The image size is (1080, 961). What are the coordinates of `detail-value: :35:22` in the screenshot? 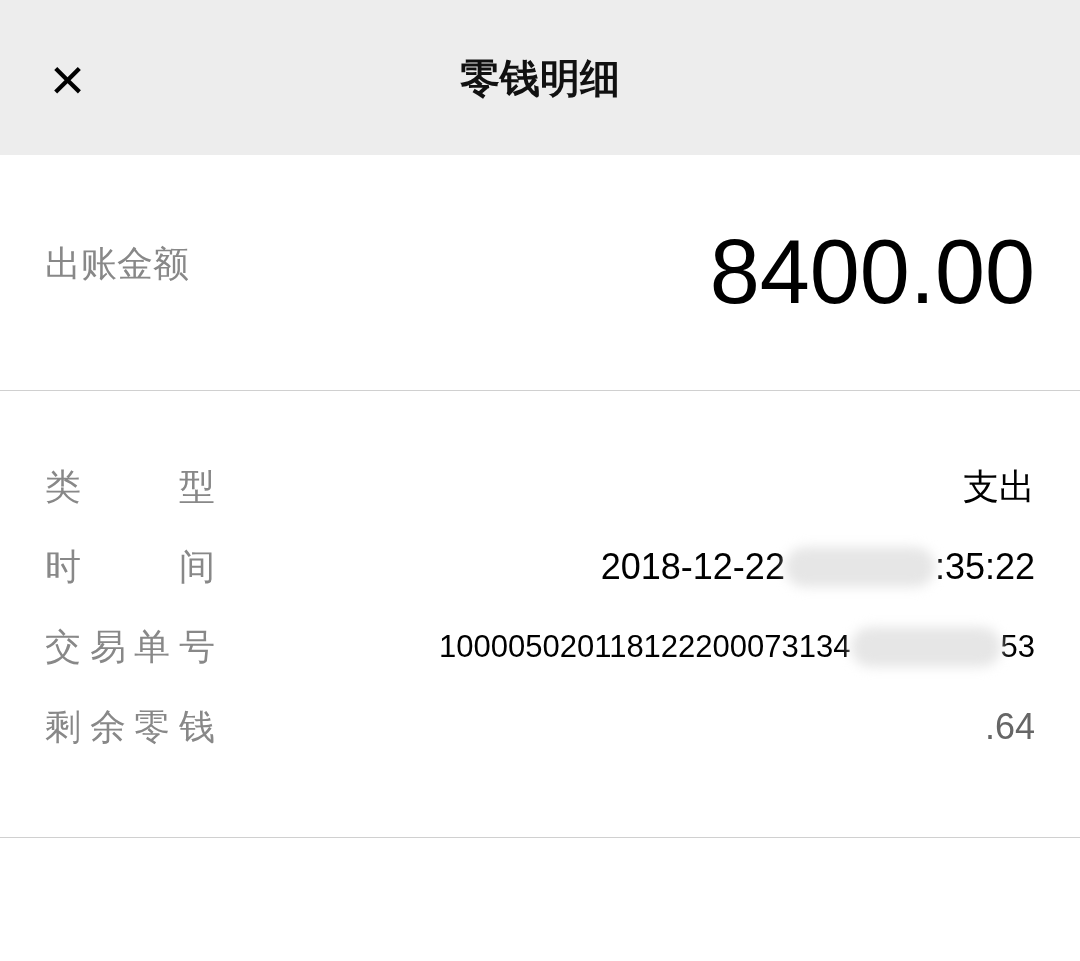 It's located at (984, 567).